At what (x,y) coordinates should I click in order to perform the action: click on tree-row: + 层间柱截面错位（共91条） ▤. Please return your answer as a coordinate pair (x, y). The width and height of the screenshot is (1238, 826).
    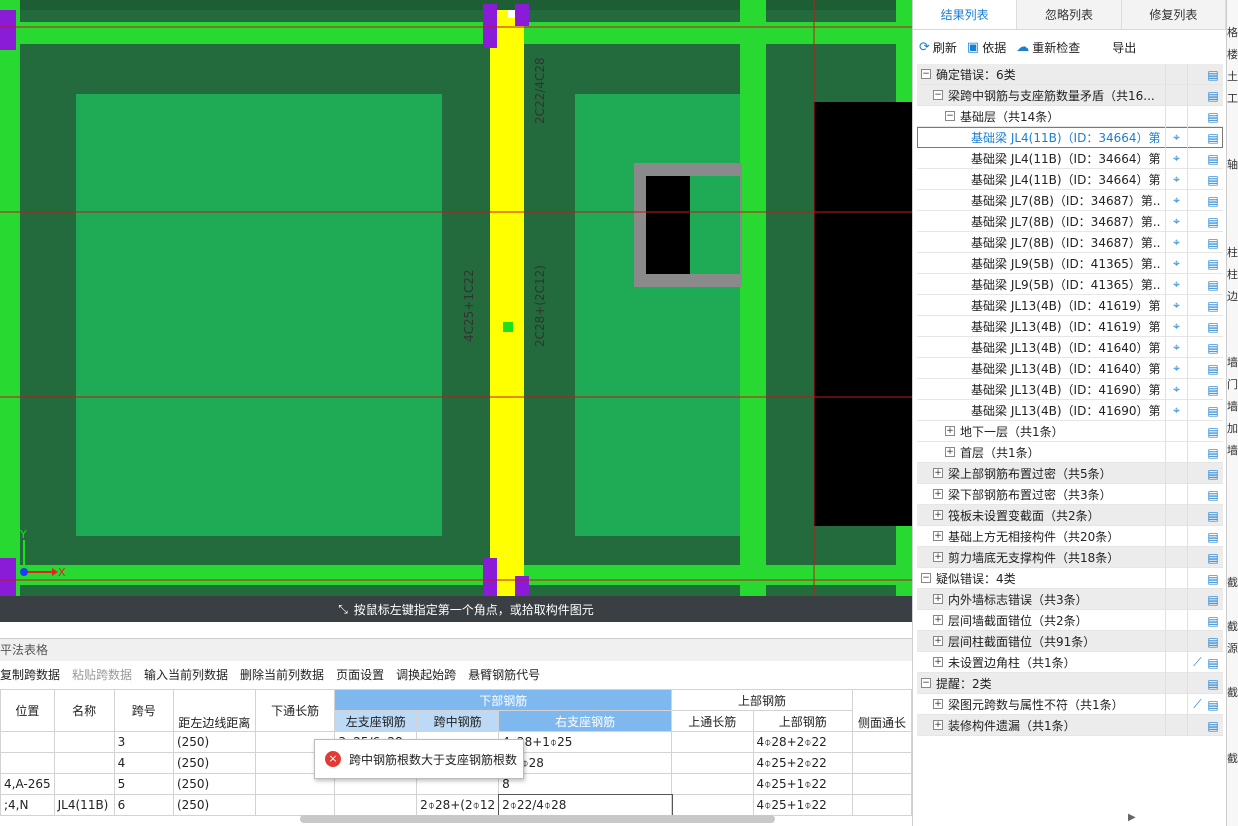
    Looking at the image, I should click on (1070, 641).